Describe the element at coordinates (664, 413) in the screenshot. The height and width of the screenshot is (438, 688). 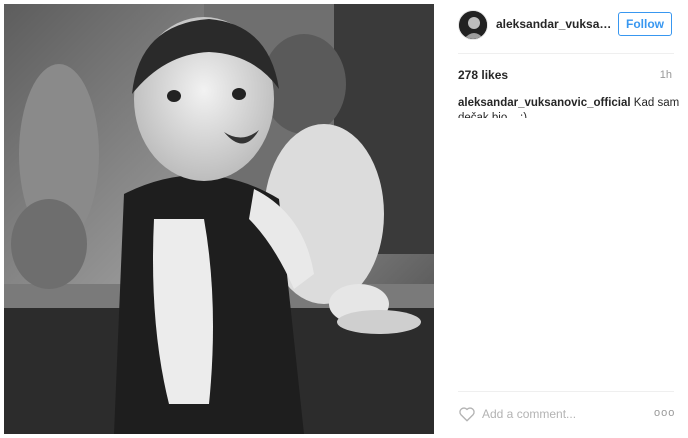
I see `more-options-icon: ooo` at that location.